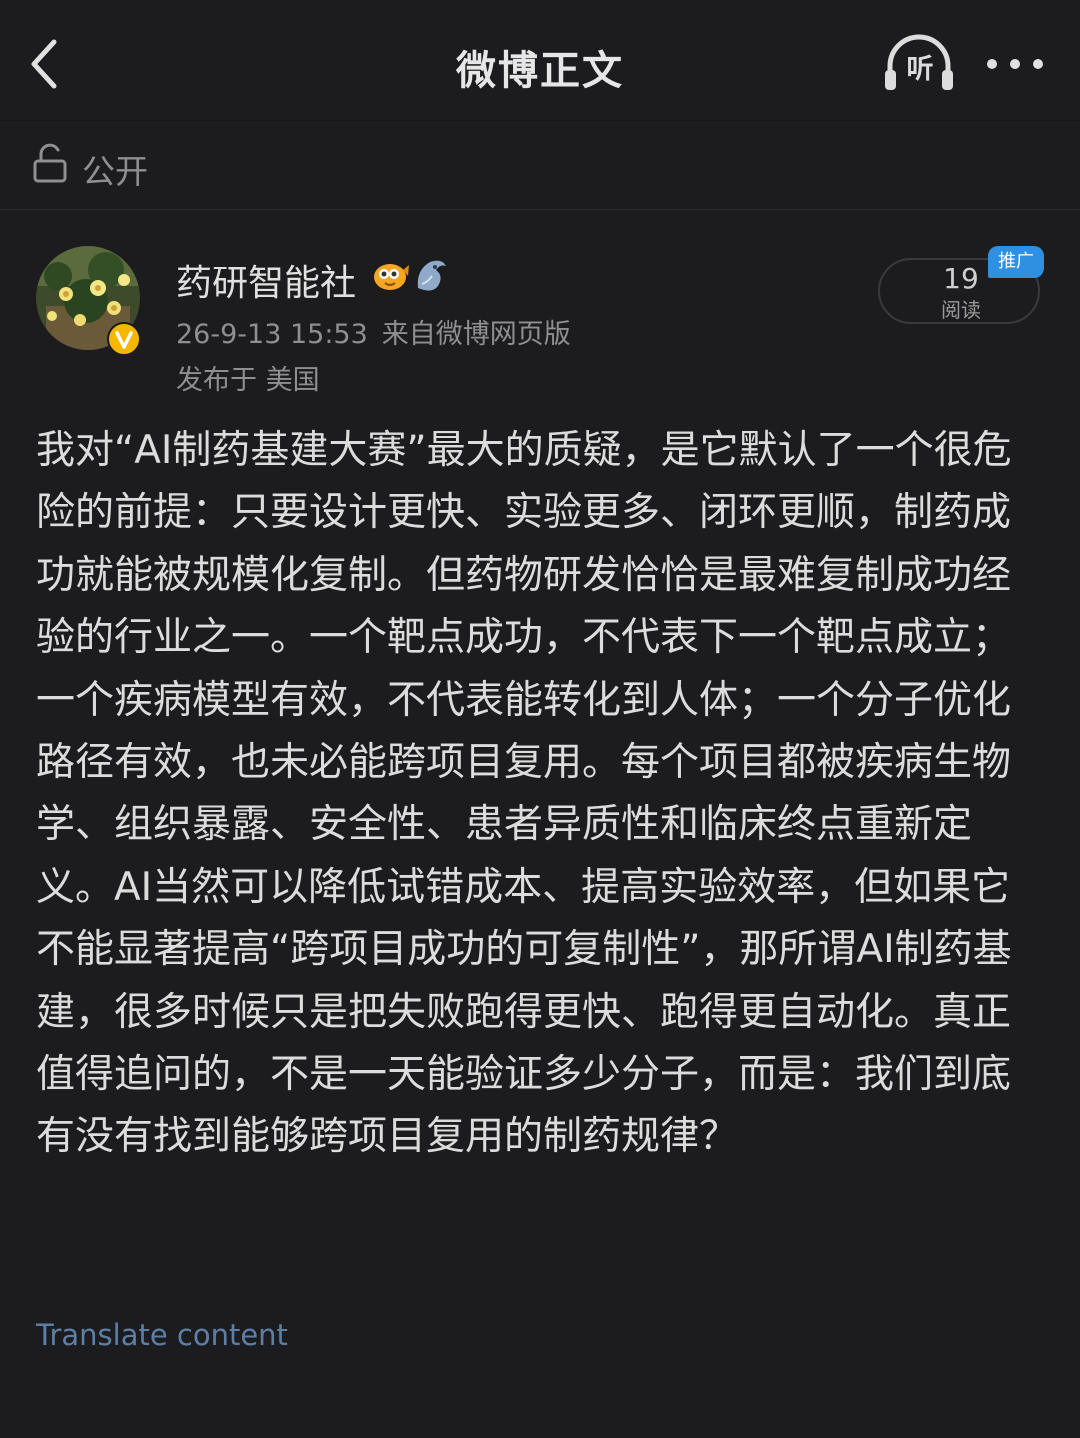  I want to click on author-name: 药研智能社, so click(266, 280).